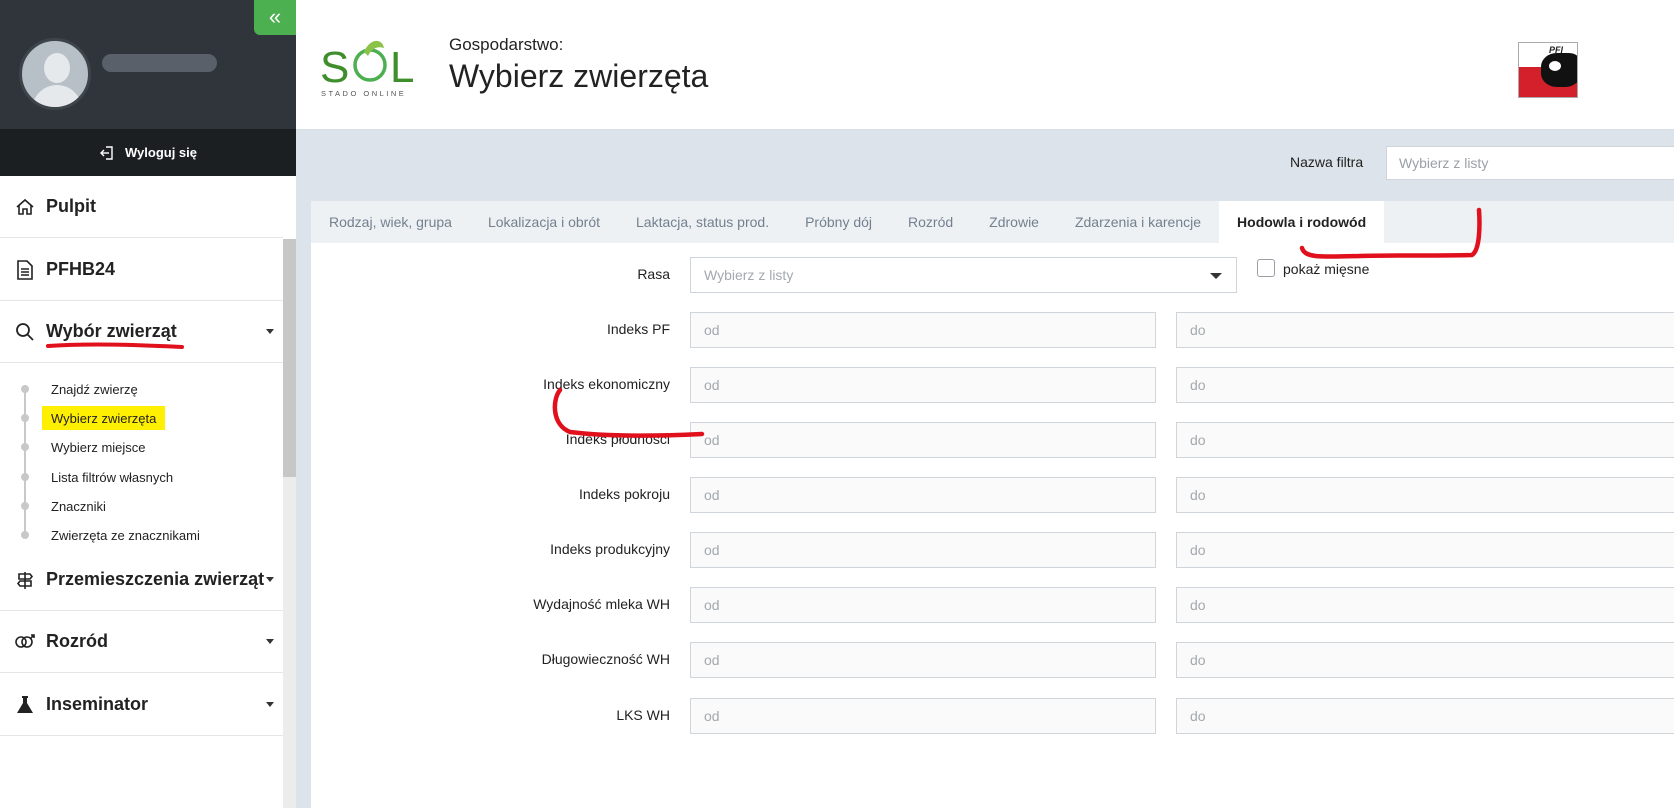  I want to click on dropdown-arrow-icon, so click(1216, 276).